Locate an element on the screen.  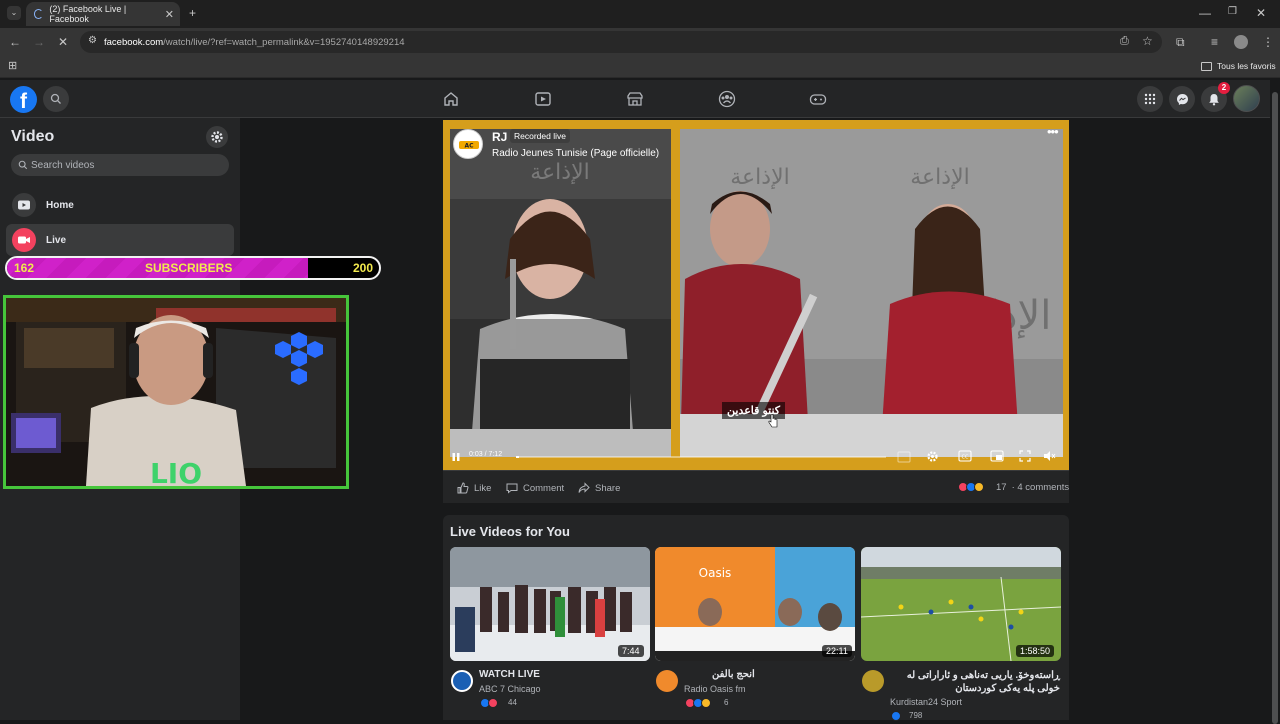
channel-avatar: AC is located at coordinates (468, 144).